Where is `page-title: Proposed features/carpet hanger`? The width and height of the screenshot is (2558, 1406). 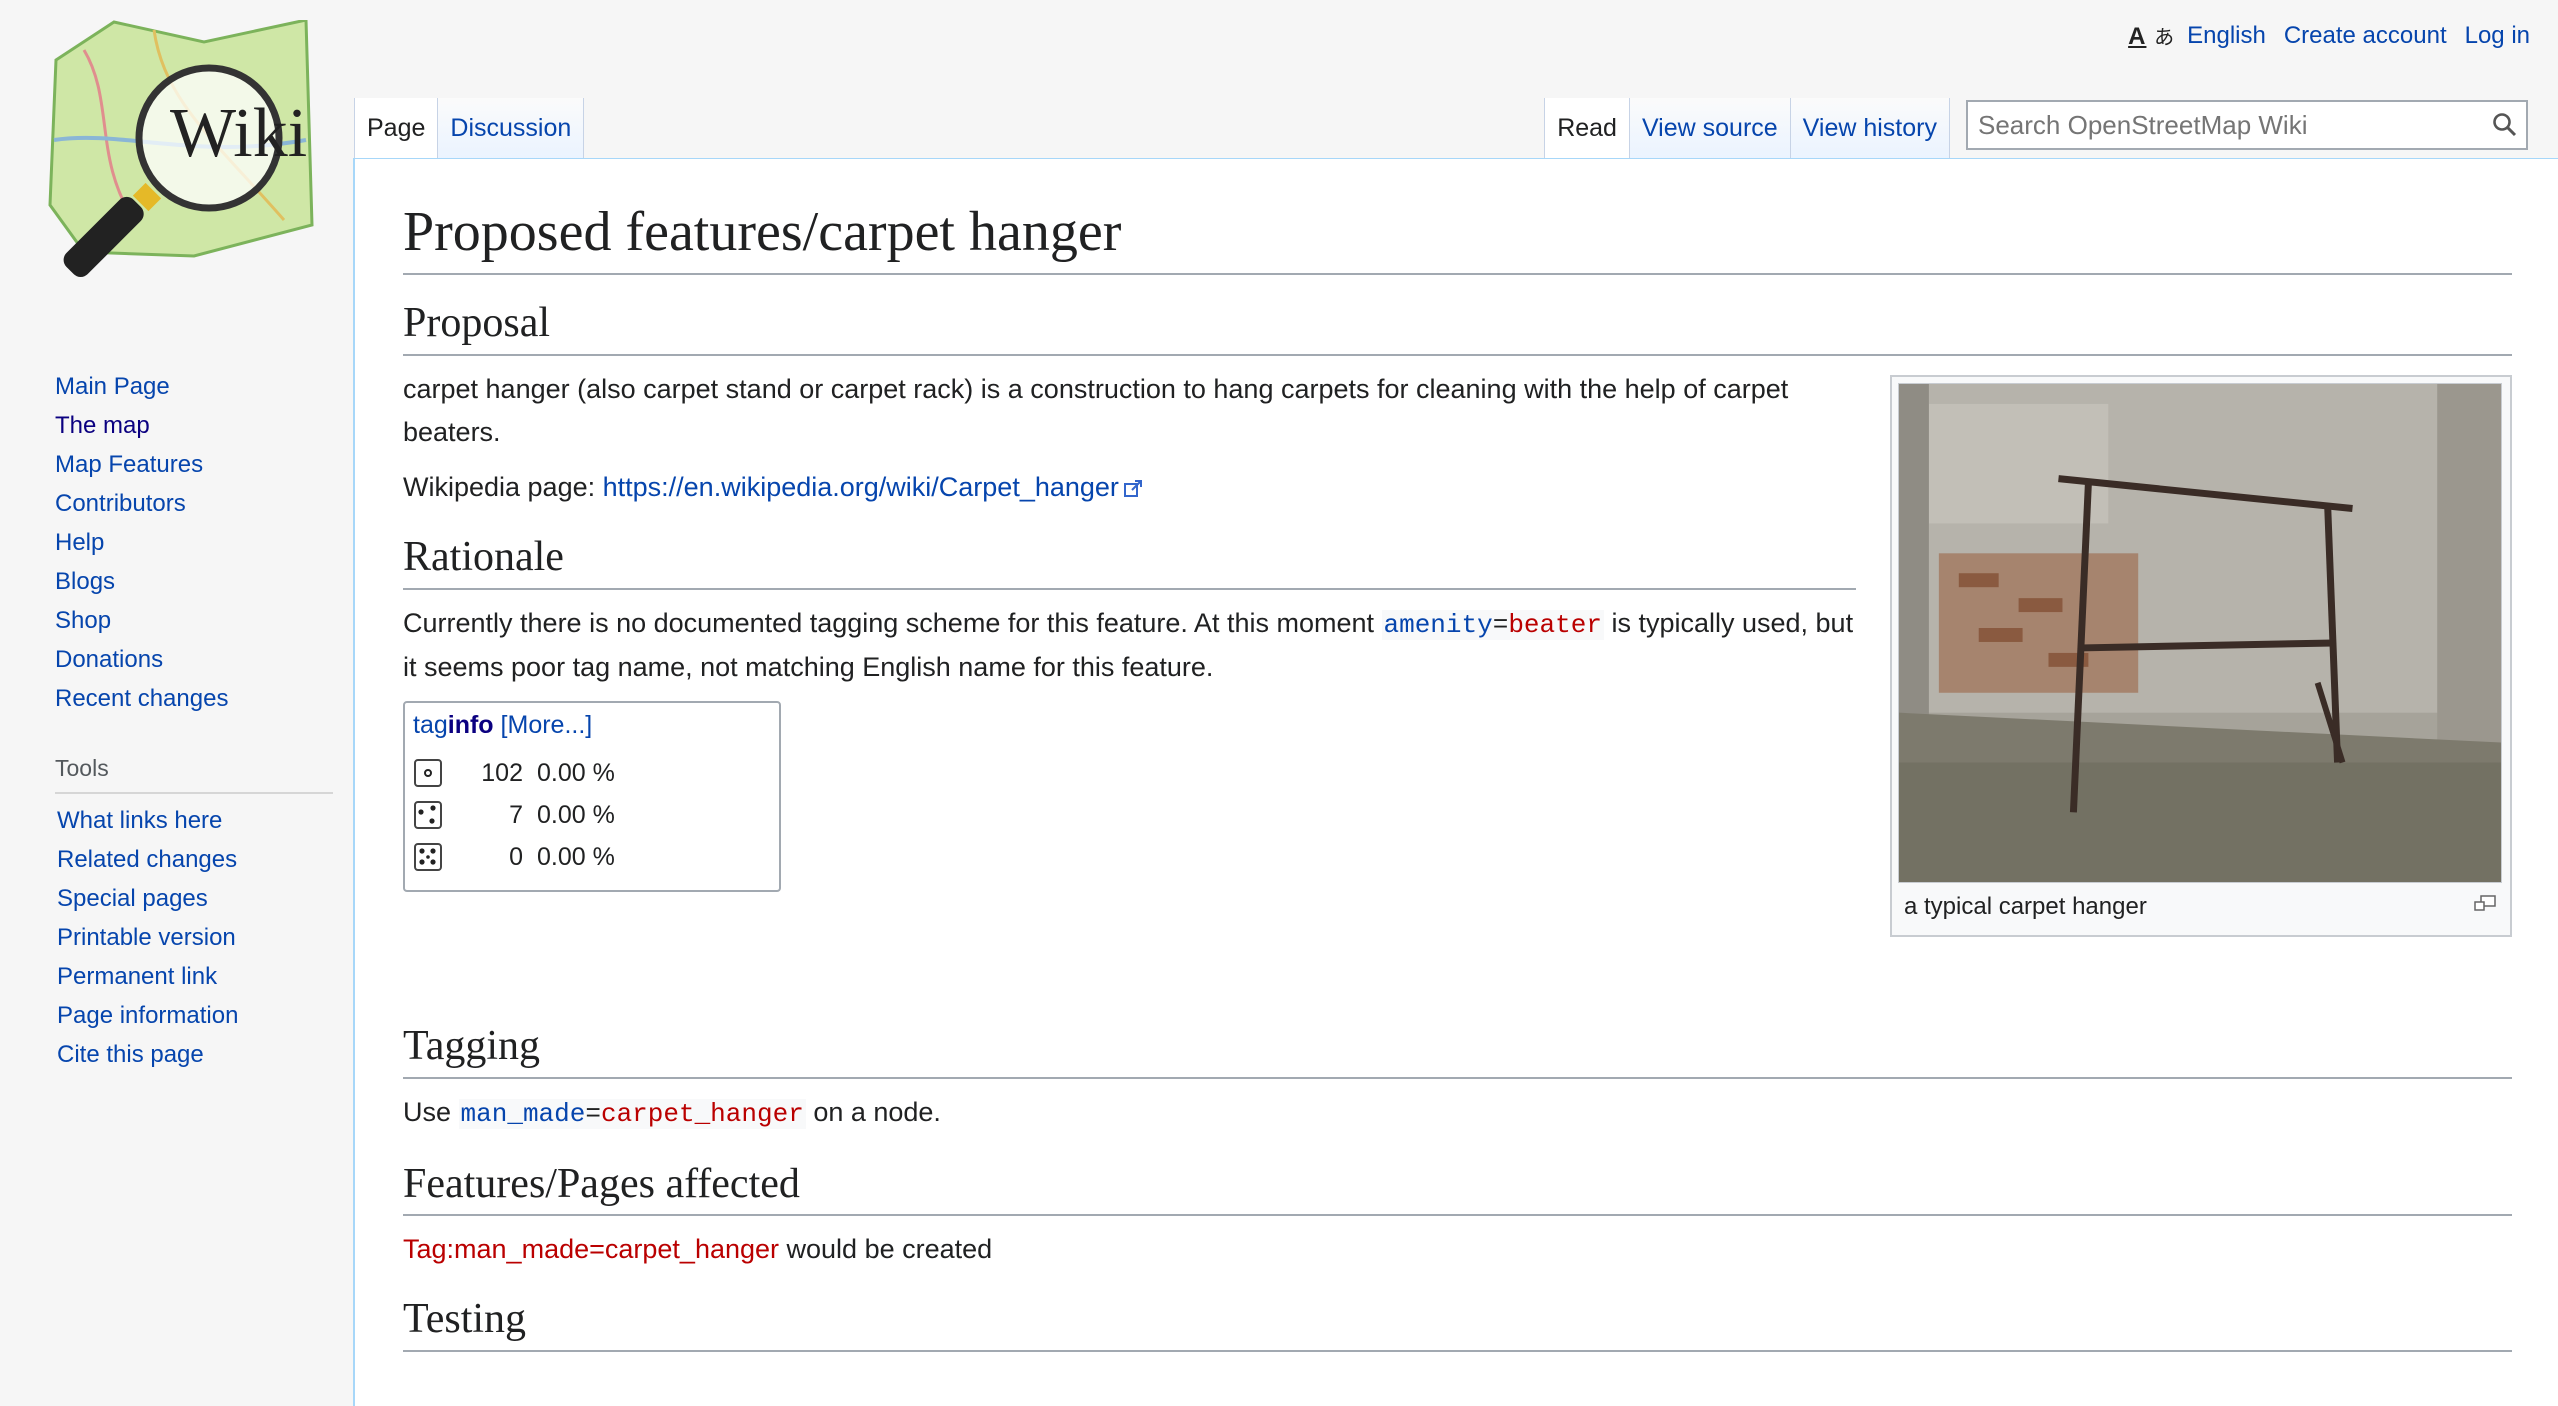 page-title: Proposed features/carpet hanger is located at coordinates (1457, 237).